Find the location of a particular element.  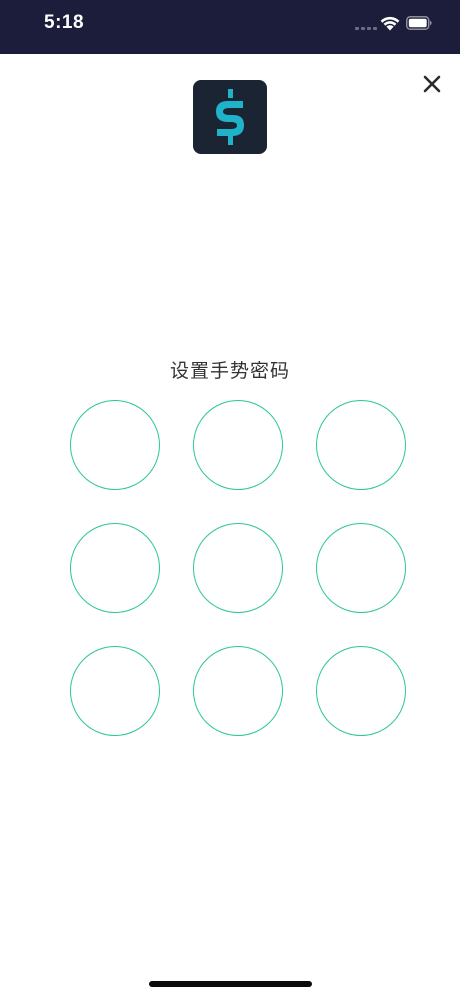

app-logo is located at coordinates (230, 117).